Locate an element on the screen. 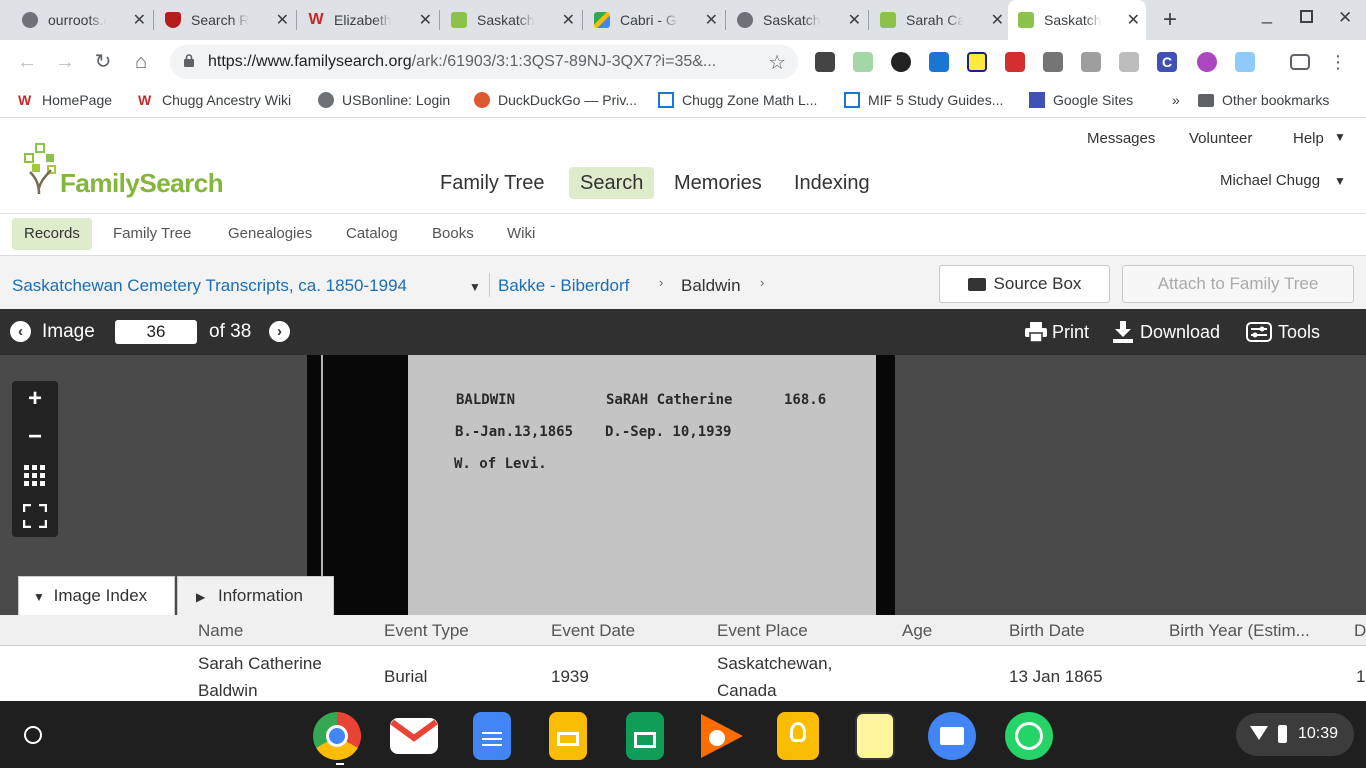  tools-icon is located at coordinates (1259, 332).